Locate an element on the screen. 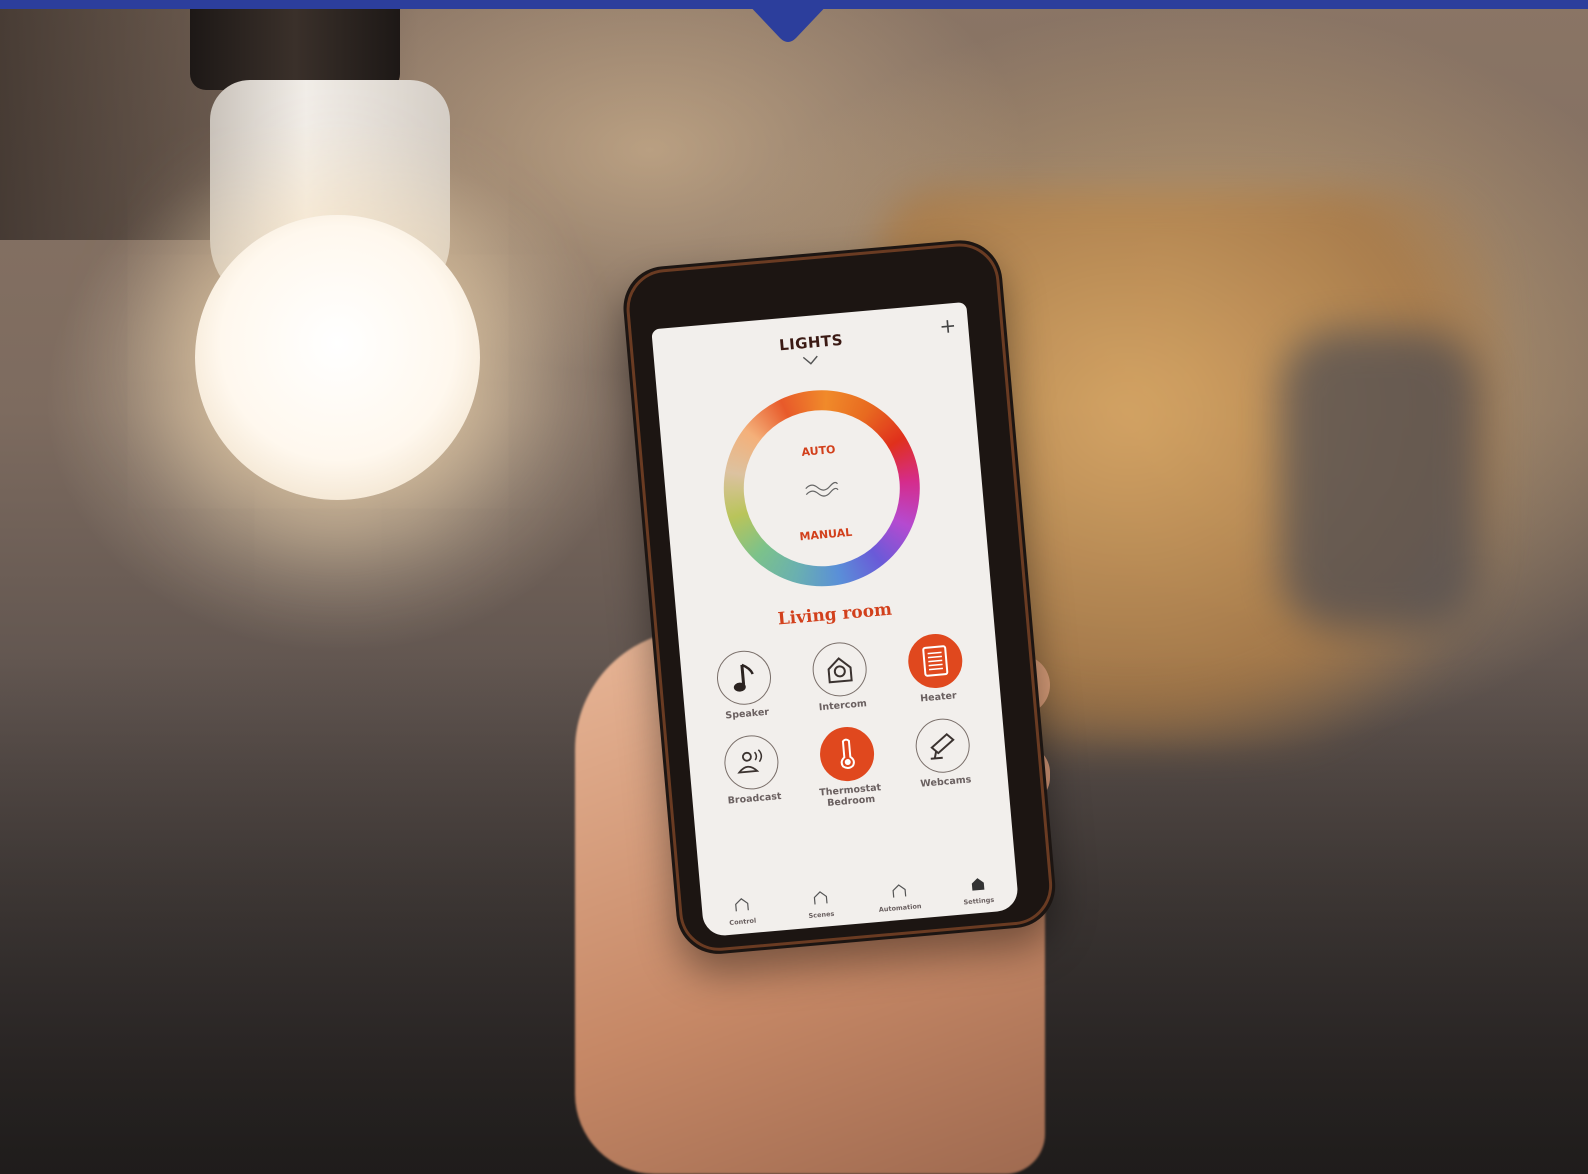 The height and width of the screenshot is (1174, 1588). device-label: Intercom is located at coordinates (843, 706).